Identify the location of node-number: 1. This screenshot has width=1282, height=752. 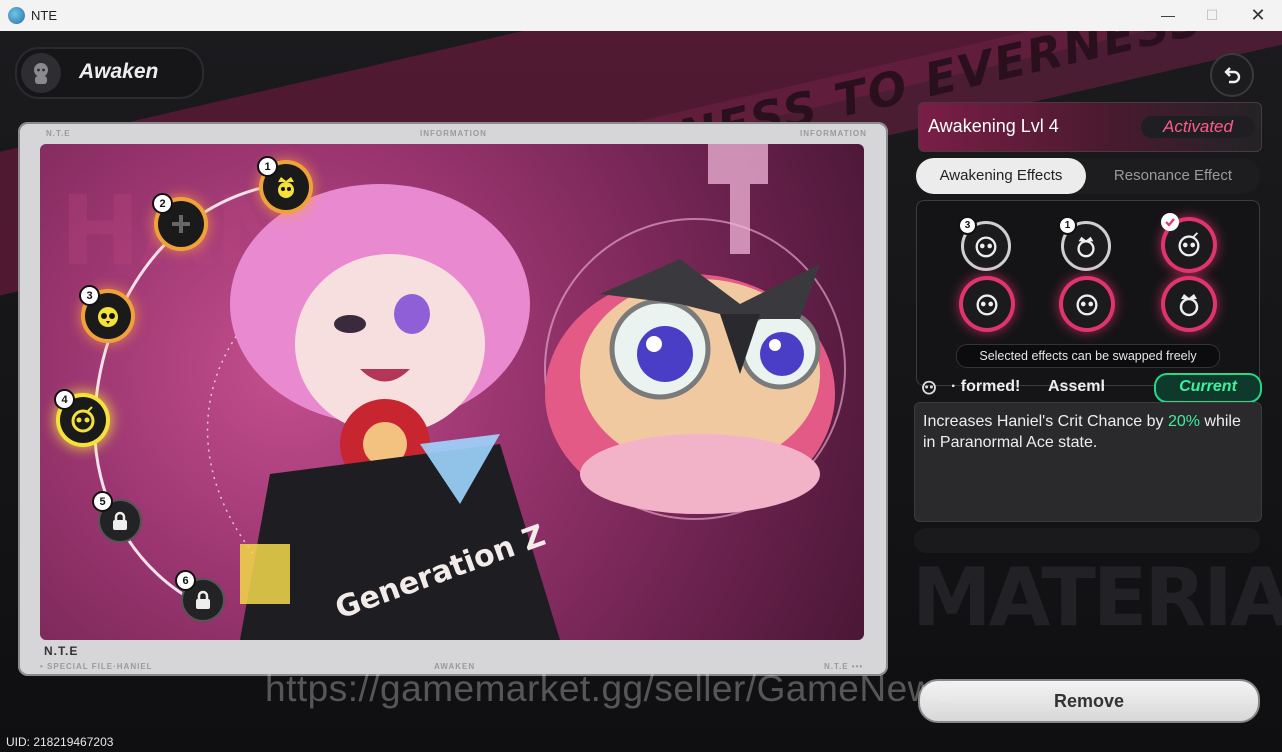
(267, 166).